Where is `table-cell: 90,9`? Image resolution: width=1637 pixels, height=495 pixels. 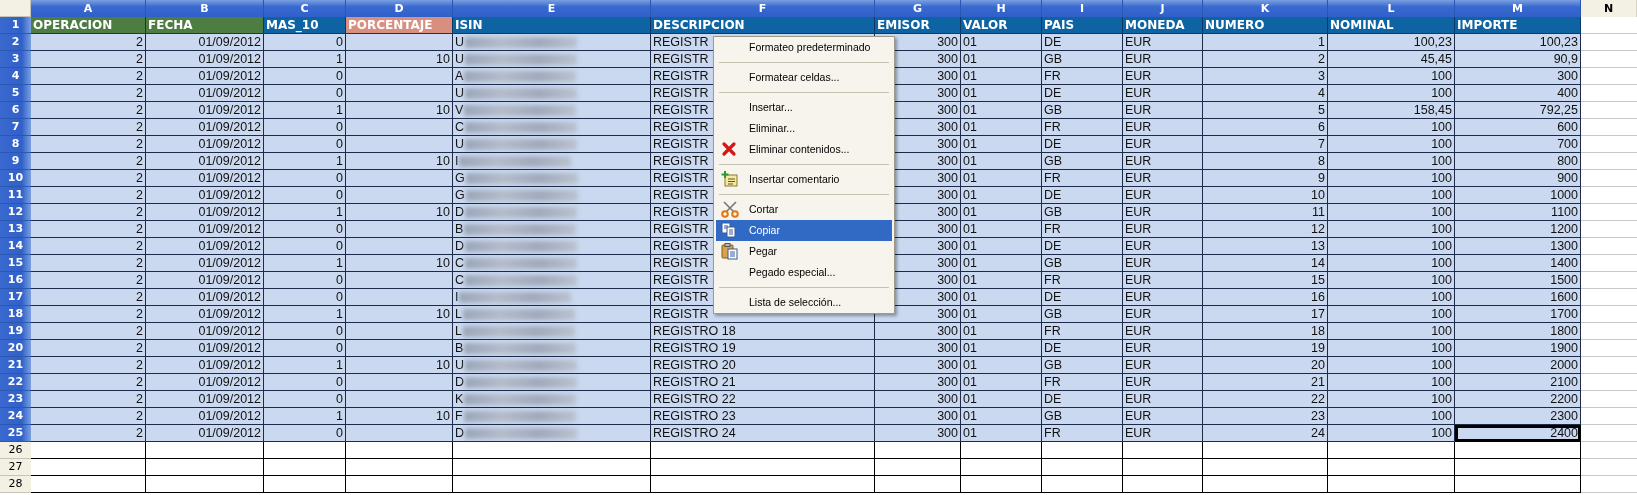
table-cell: 90,9 is located at coordinates (1518, 59).